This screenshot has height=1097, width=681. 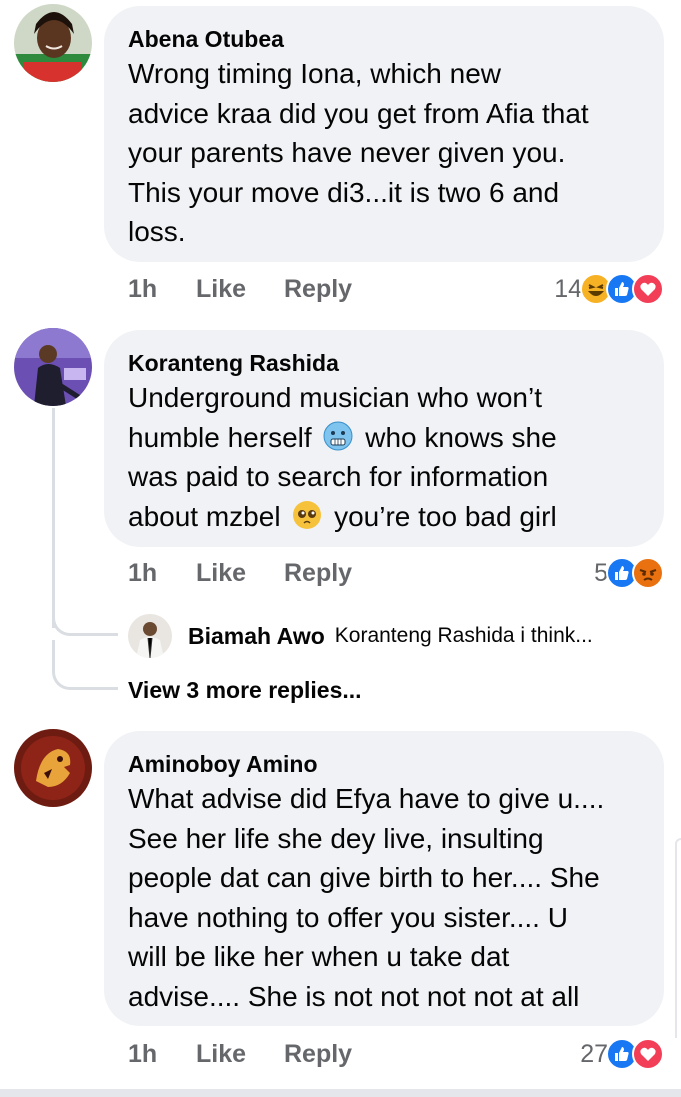 What do you see at coordinates (678, 938) in the screenshot?
I see `overlay-edge` at bounding box center [678, 938].